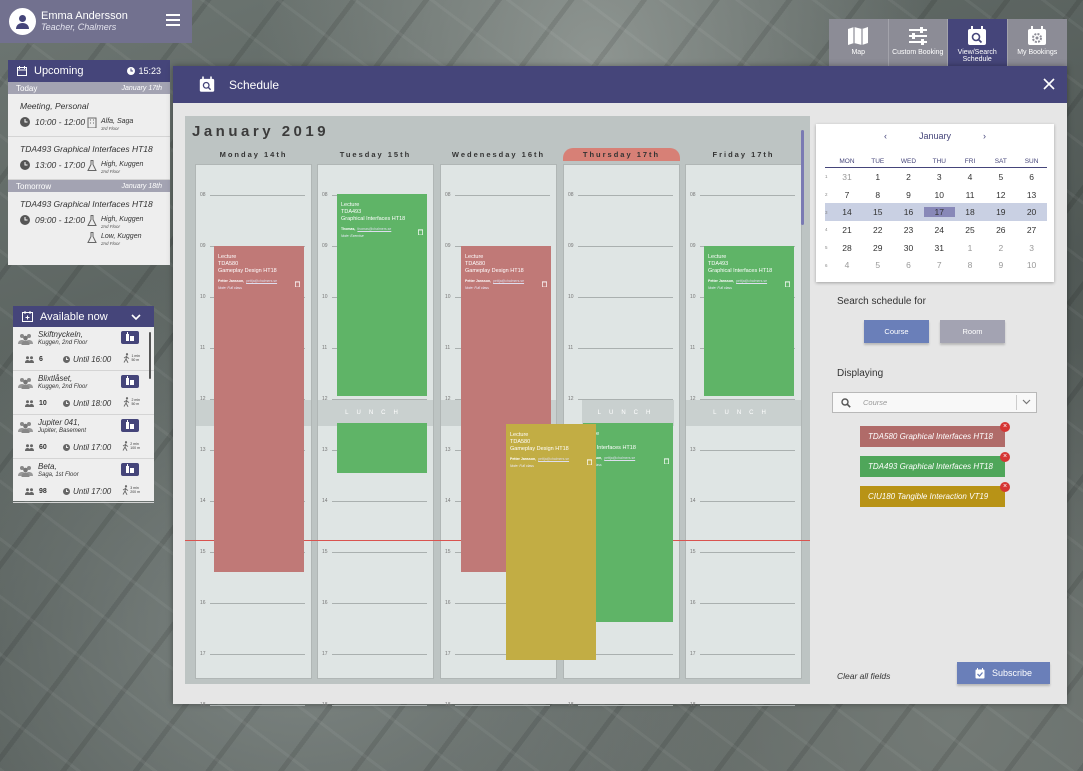  What do you see at coordinates (1031, 212) in the screenshot?
I see `calendar-day: 20` at bounding box center [1031, 212].